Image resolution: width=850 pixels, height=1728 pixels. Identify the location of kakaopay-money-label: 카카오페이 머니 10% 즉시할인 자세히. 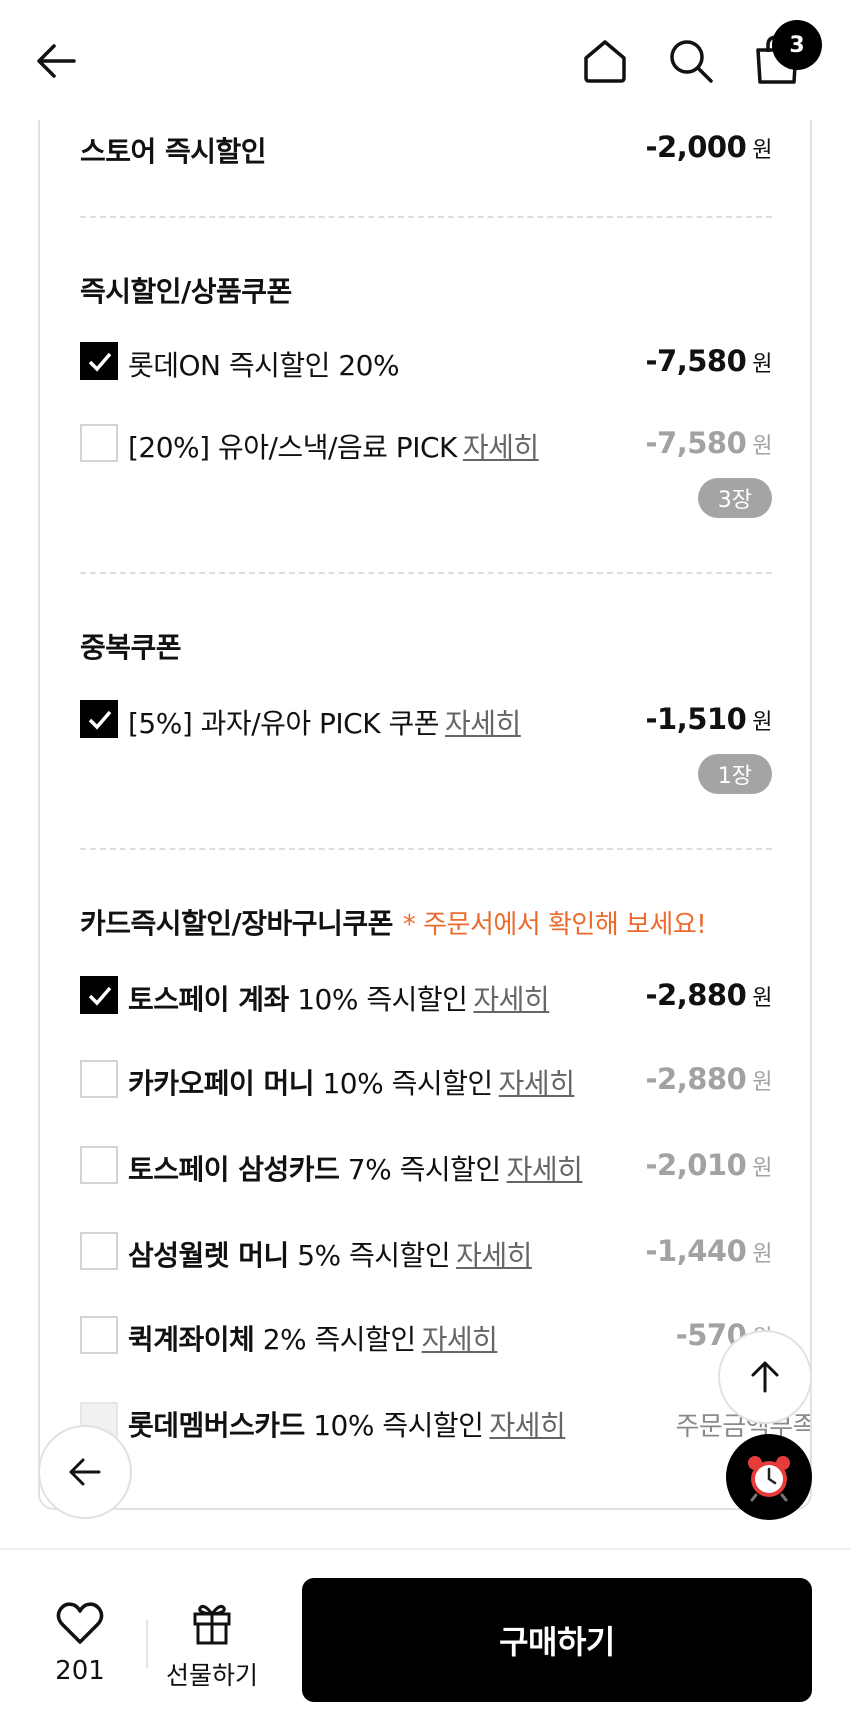
(351, 1083).